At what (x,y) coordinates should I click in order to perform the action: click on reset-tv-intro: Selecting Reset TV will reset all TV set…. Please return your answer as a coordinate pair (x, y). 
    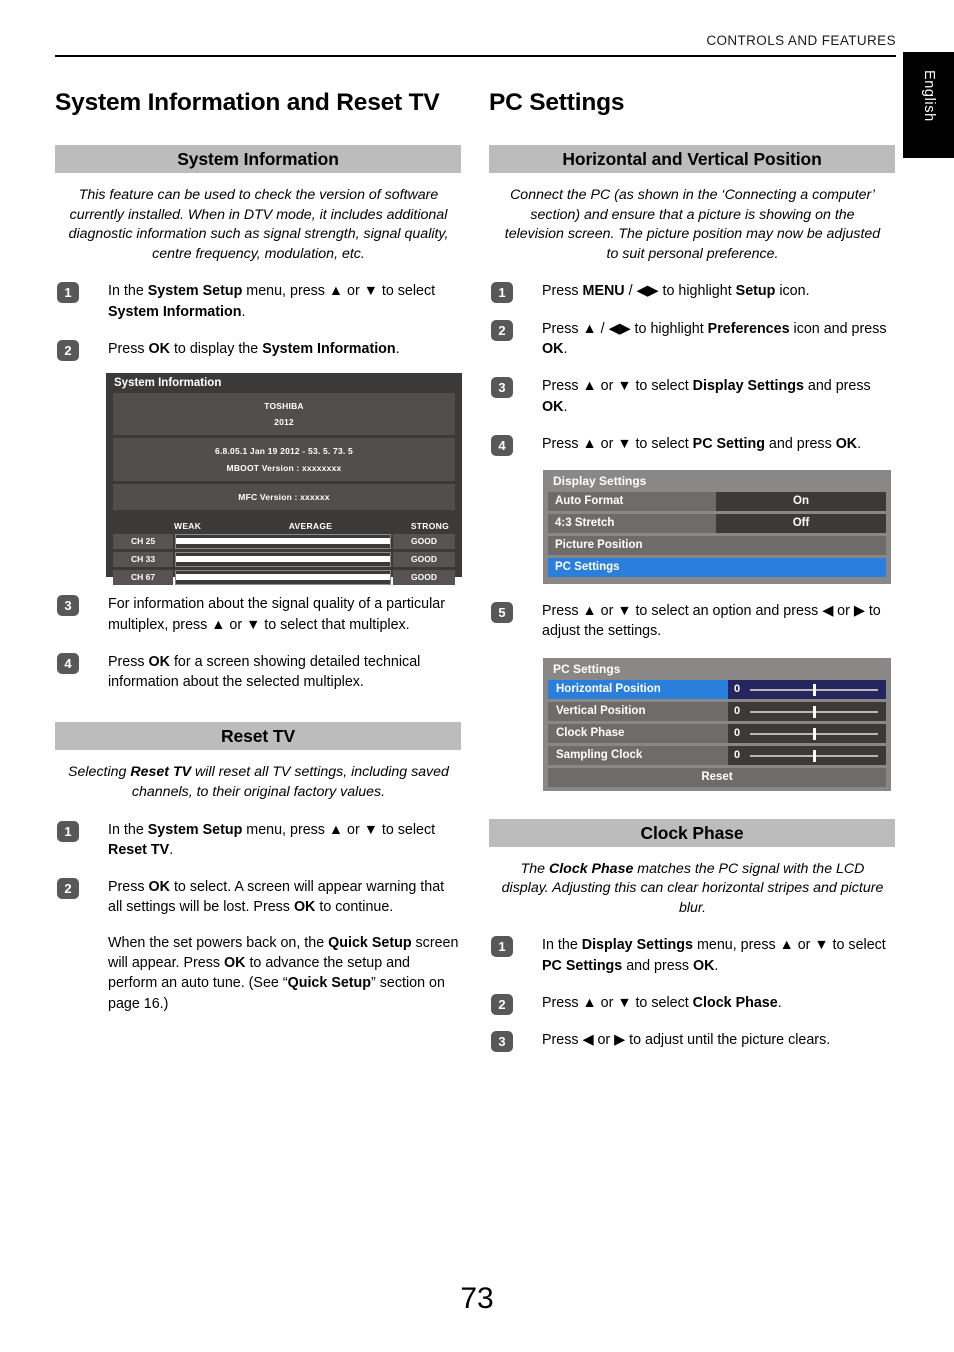
    Looking at the image, I should click on (258, 782).